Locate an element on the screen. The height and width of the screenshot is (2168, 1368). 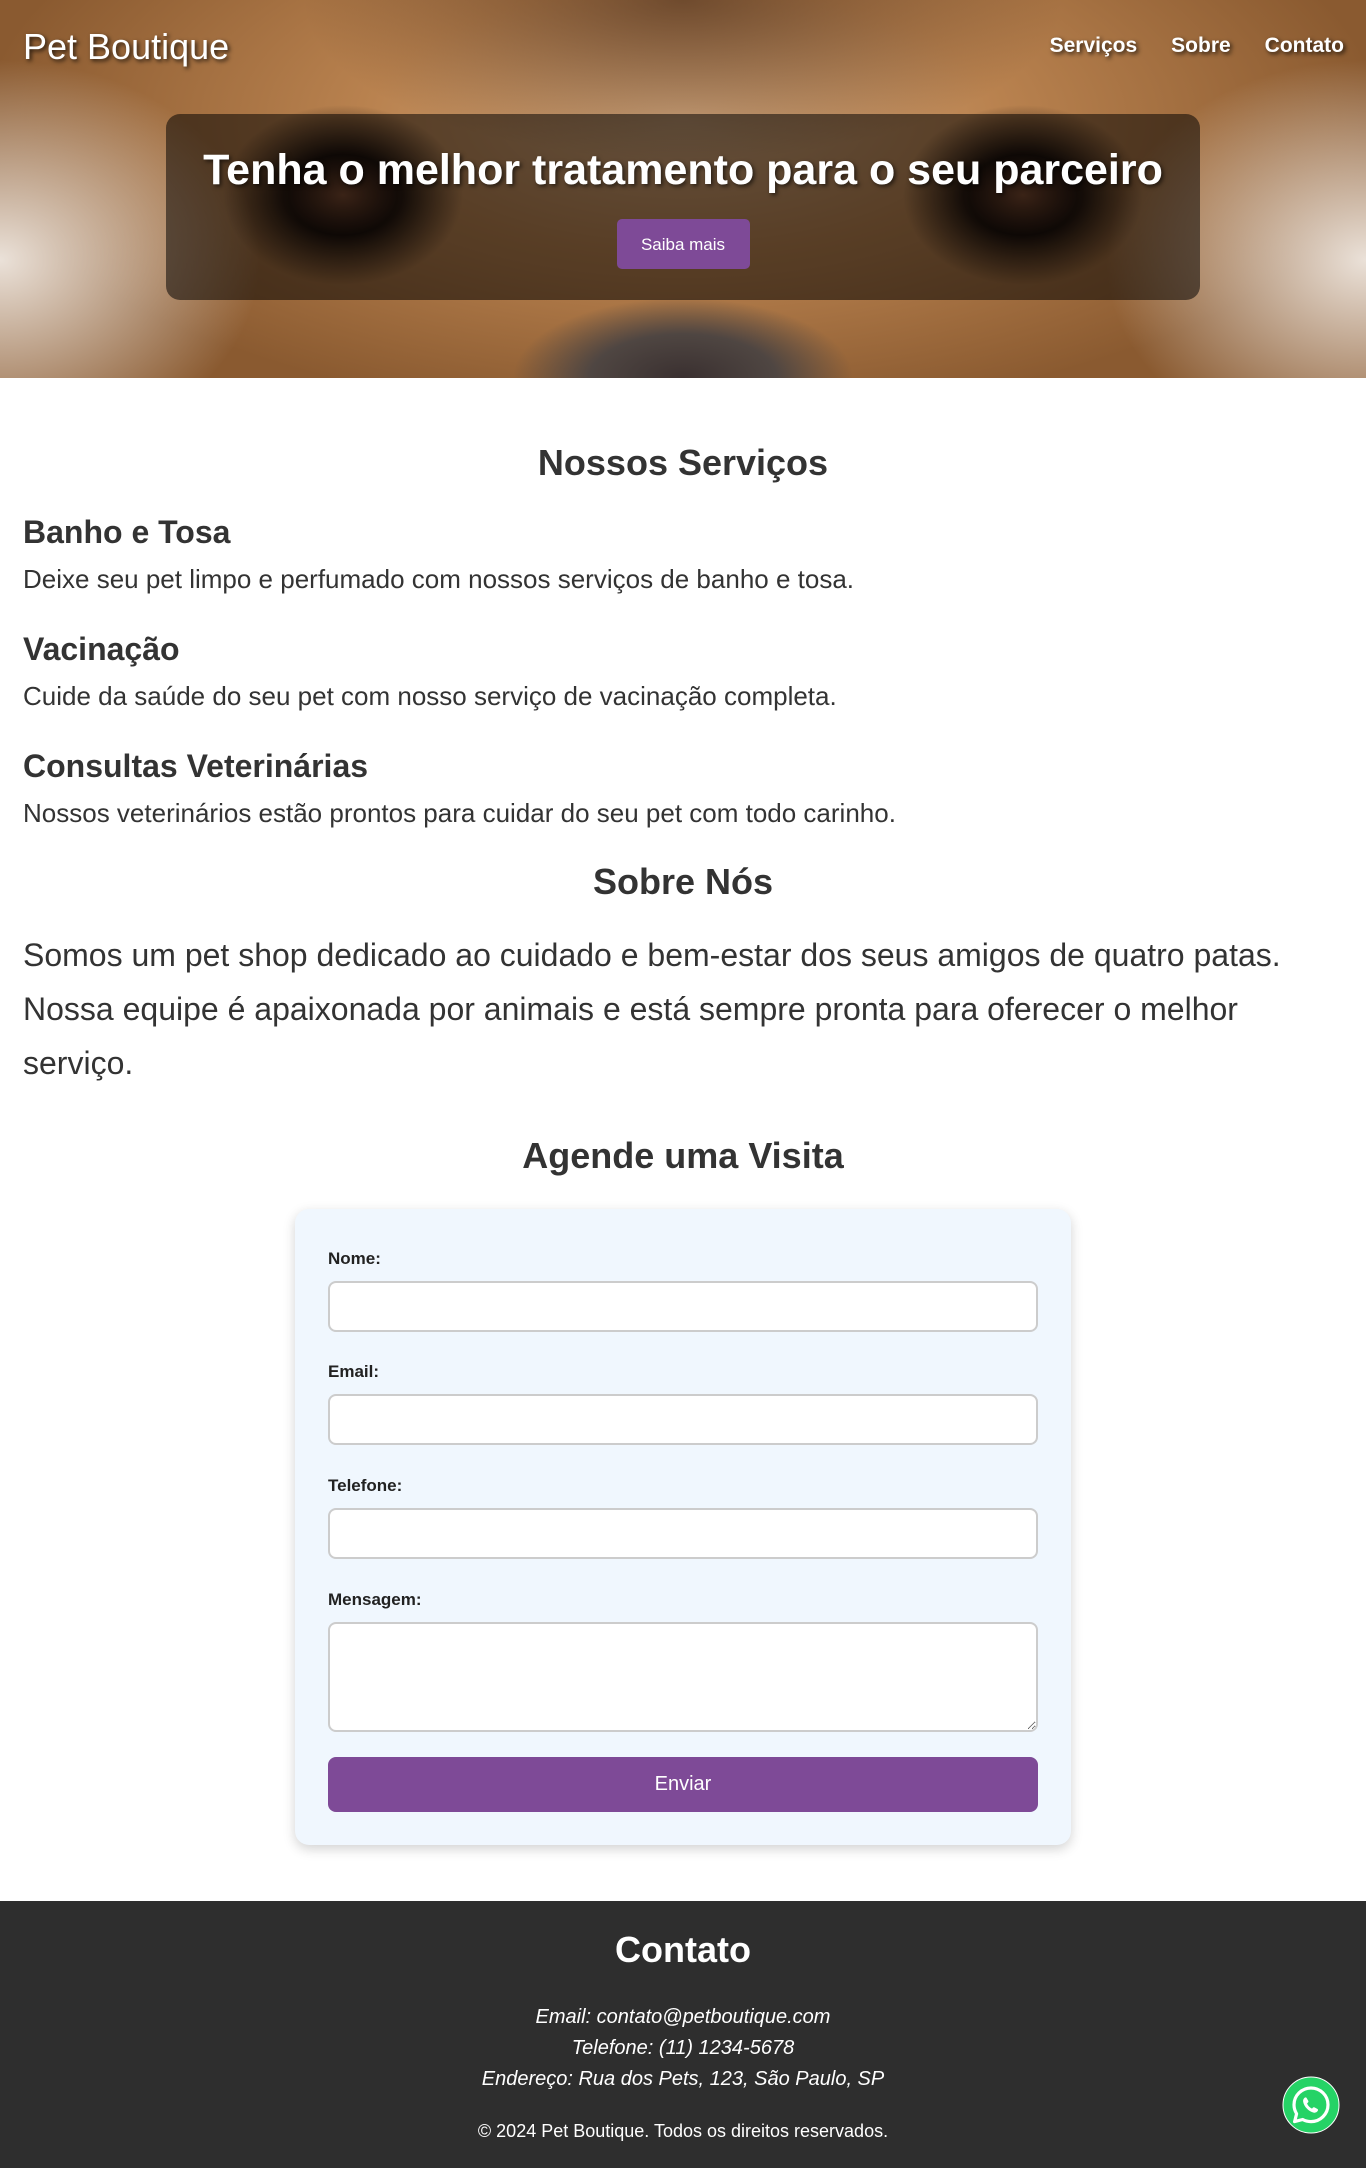
contact-email: Email: contato@petboutique.com is located at coordinates (683, 2017).